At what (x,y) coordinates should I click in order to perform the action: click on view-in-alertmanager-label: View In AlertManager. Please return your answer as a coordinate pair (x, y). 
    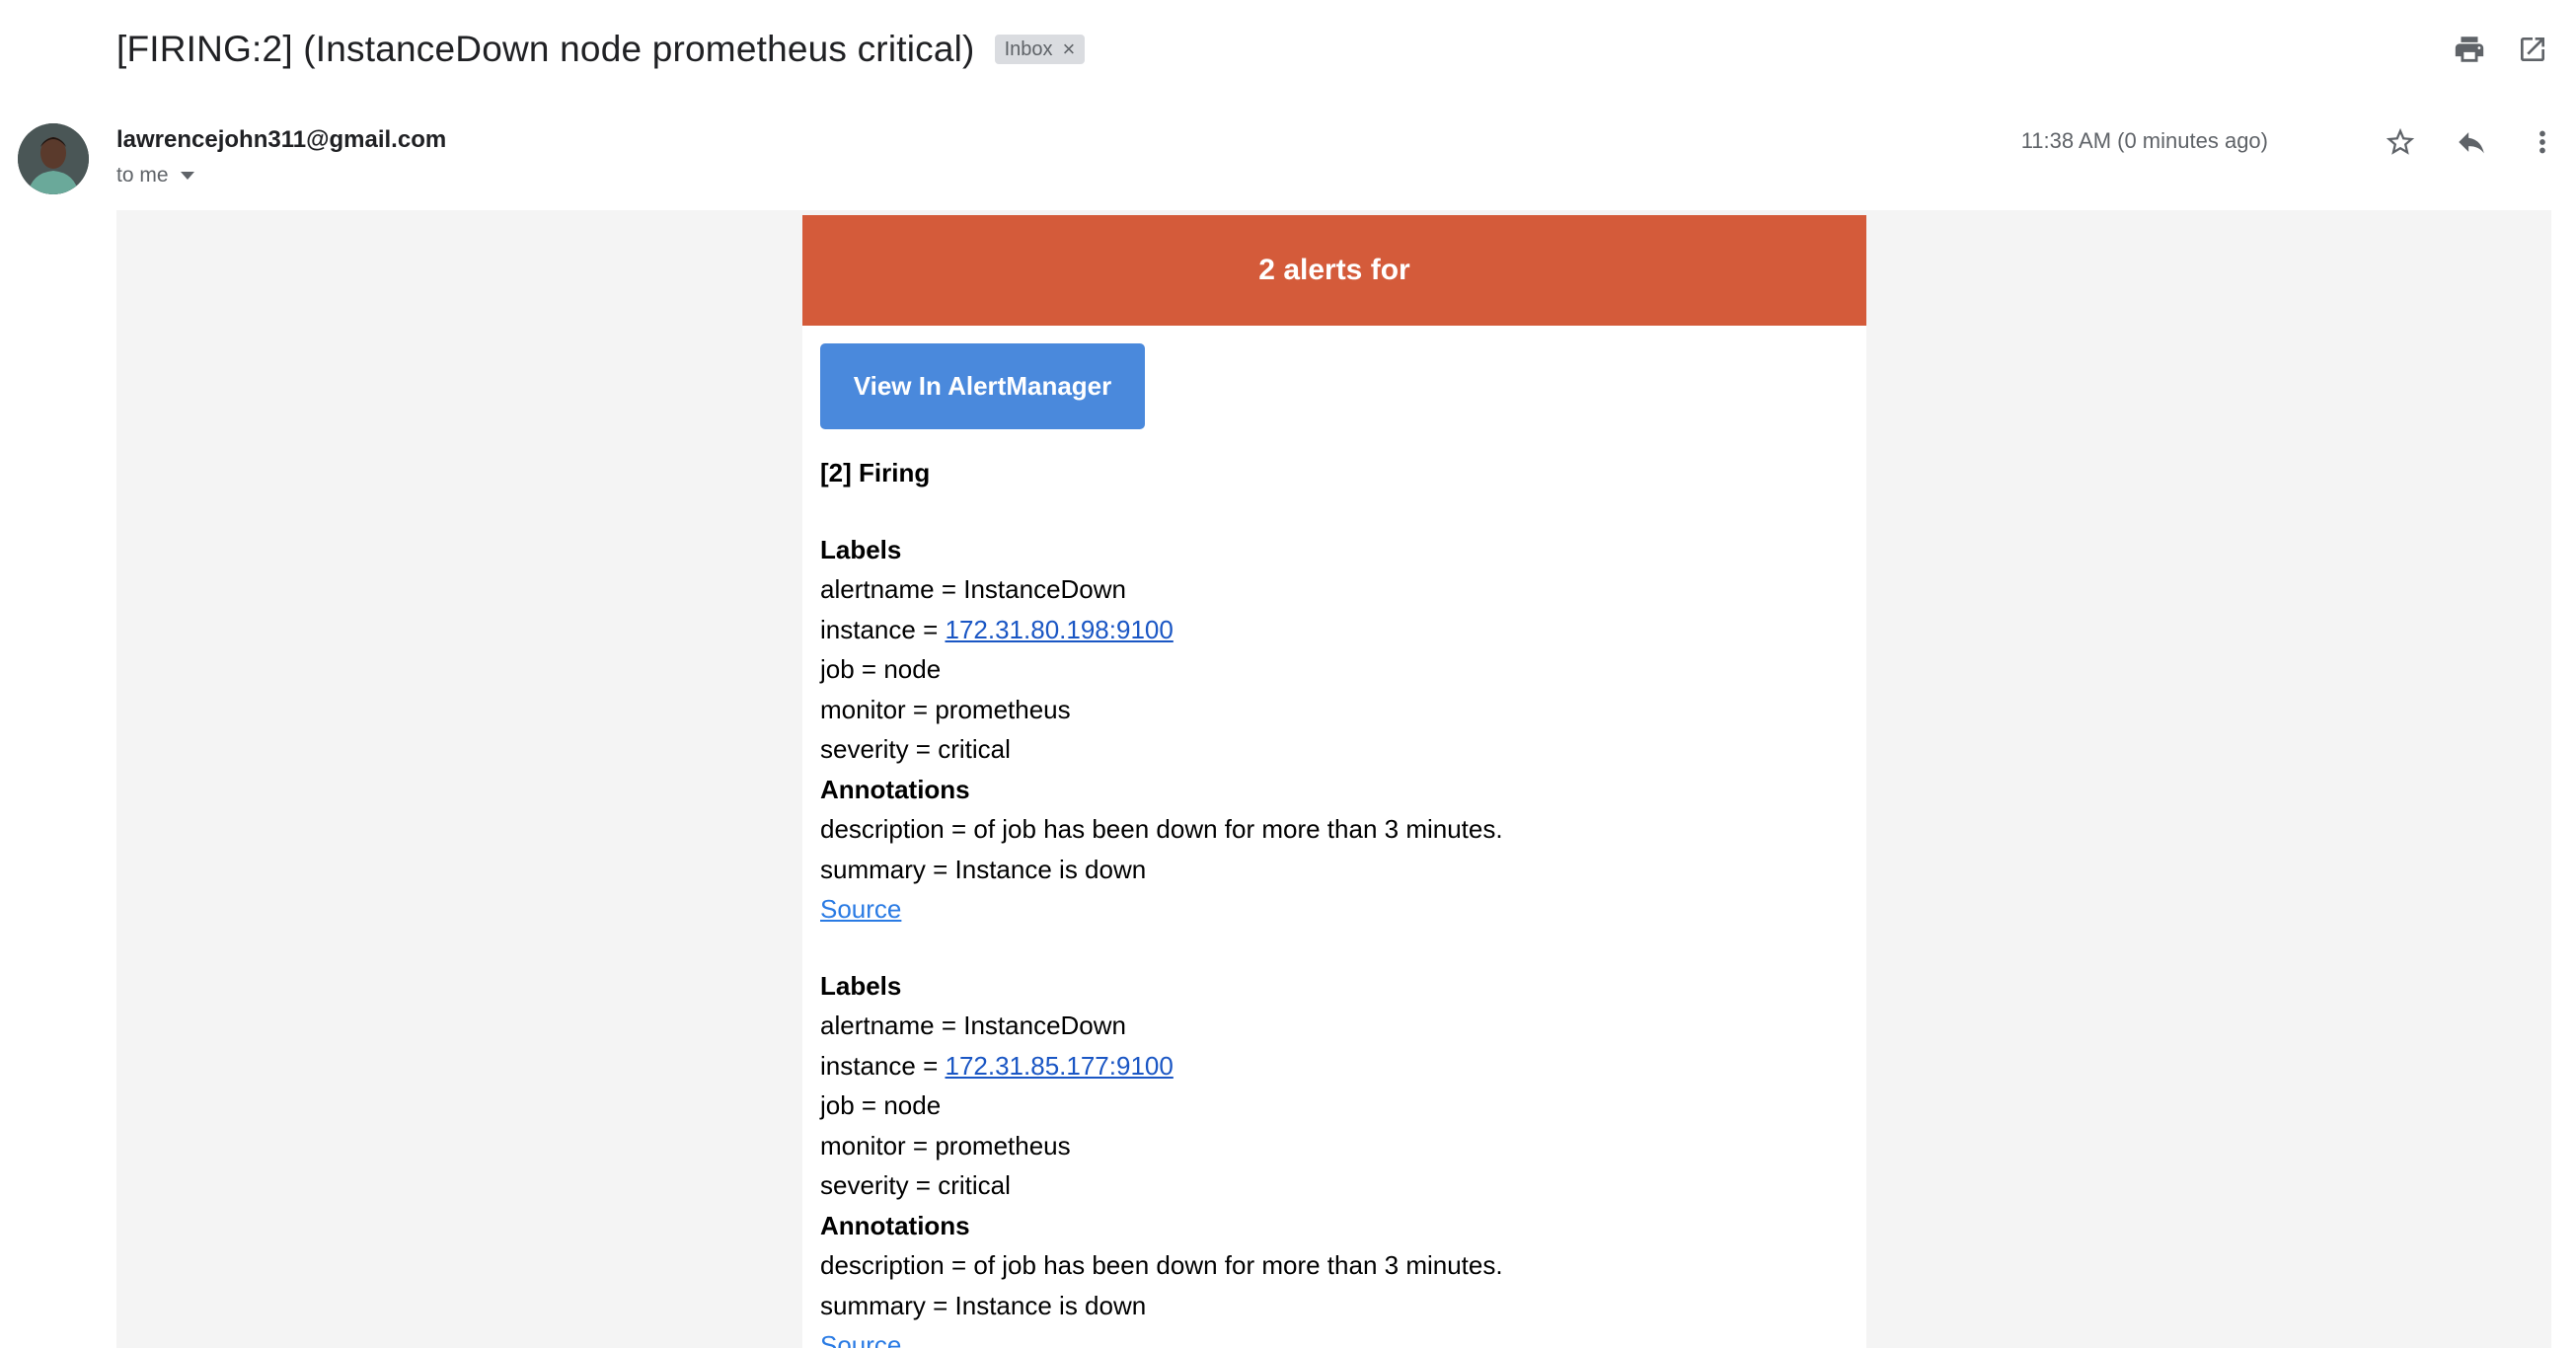
    Looking at the image, I should click on (982, 386).